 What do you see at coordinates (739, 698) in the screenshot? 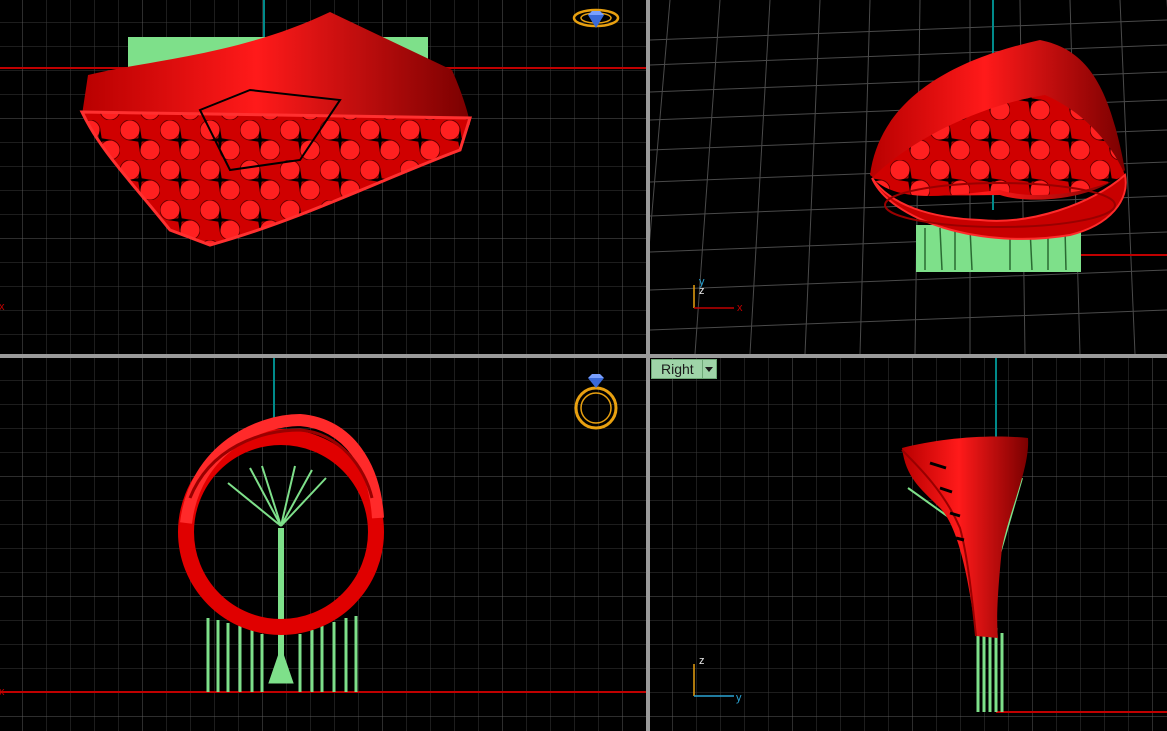
I see `axis-y-label: y` at bounding box center [739, 698].